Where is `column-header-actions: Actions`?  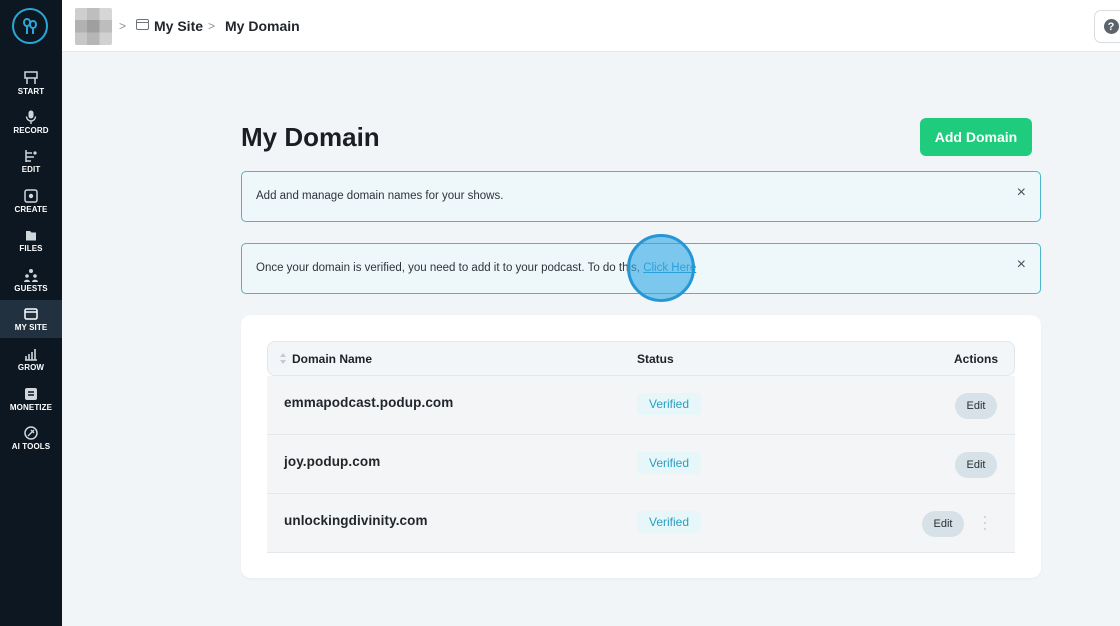
column-header-actions: Actions is located at coordinates (976, 359).